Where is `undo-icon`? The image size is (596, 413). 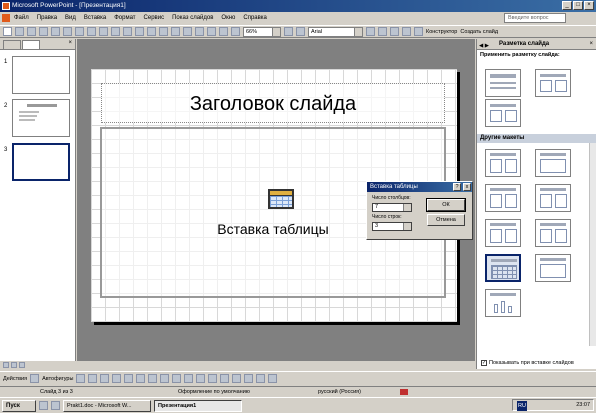 undo-icon is located at coordinates (139, 31).